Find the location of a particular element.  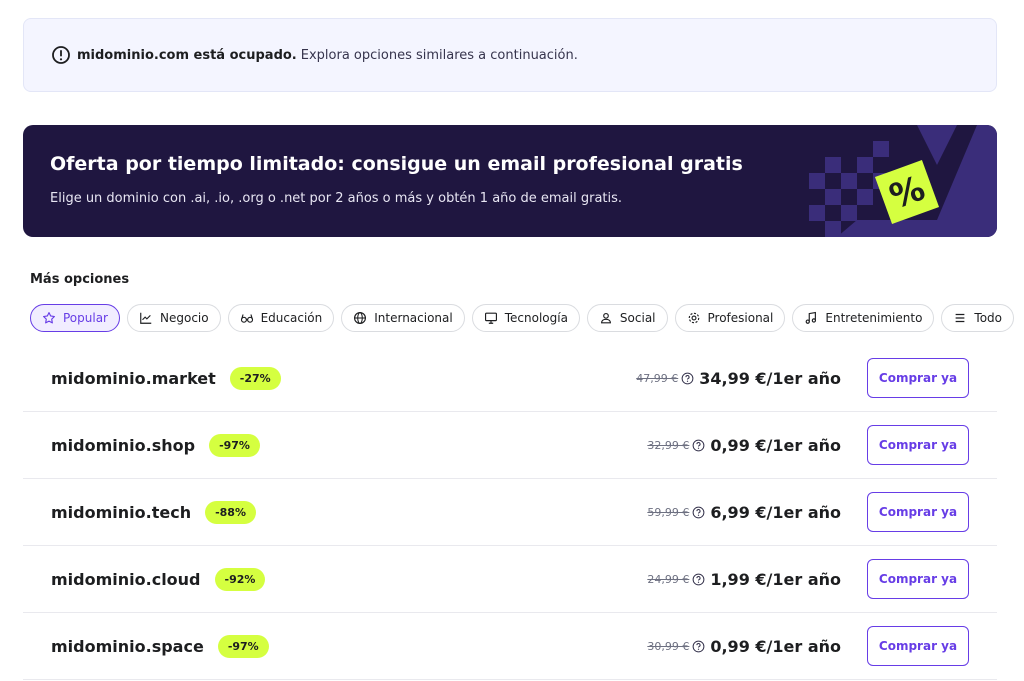

notice-domain-message: midominio.com está ocupado. is located at coordinates (187, 55).